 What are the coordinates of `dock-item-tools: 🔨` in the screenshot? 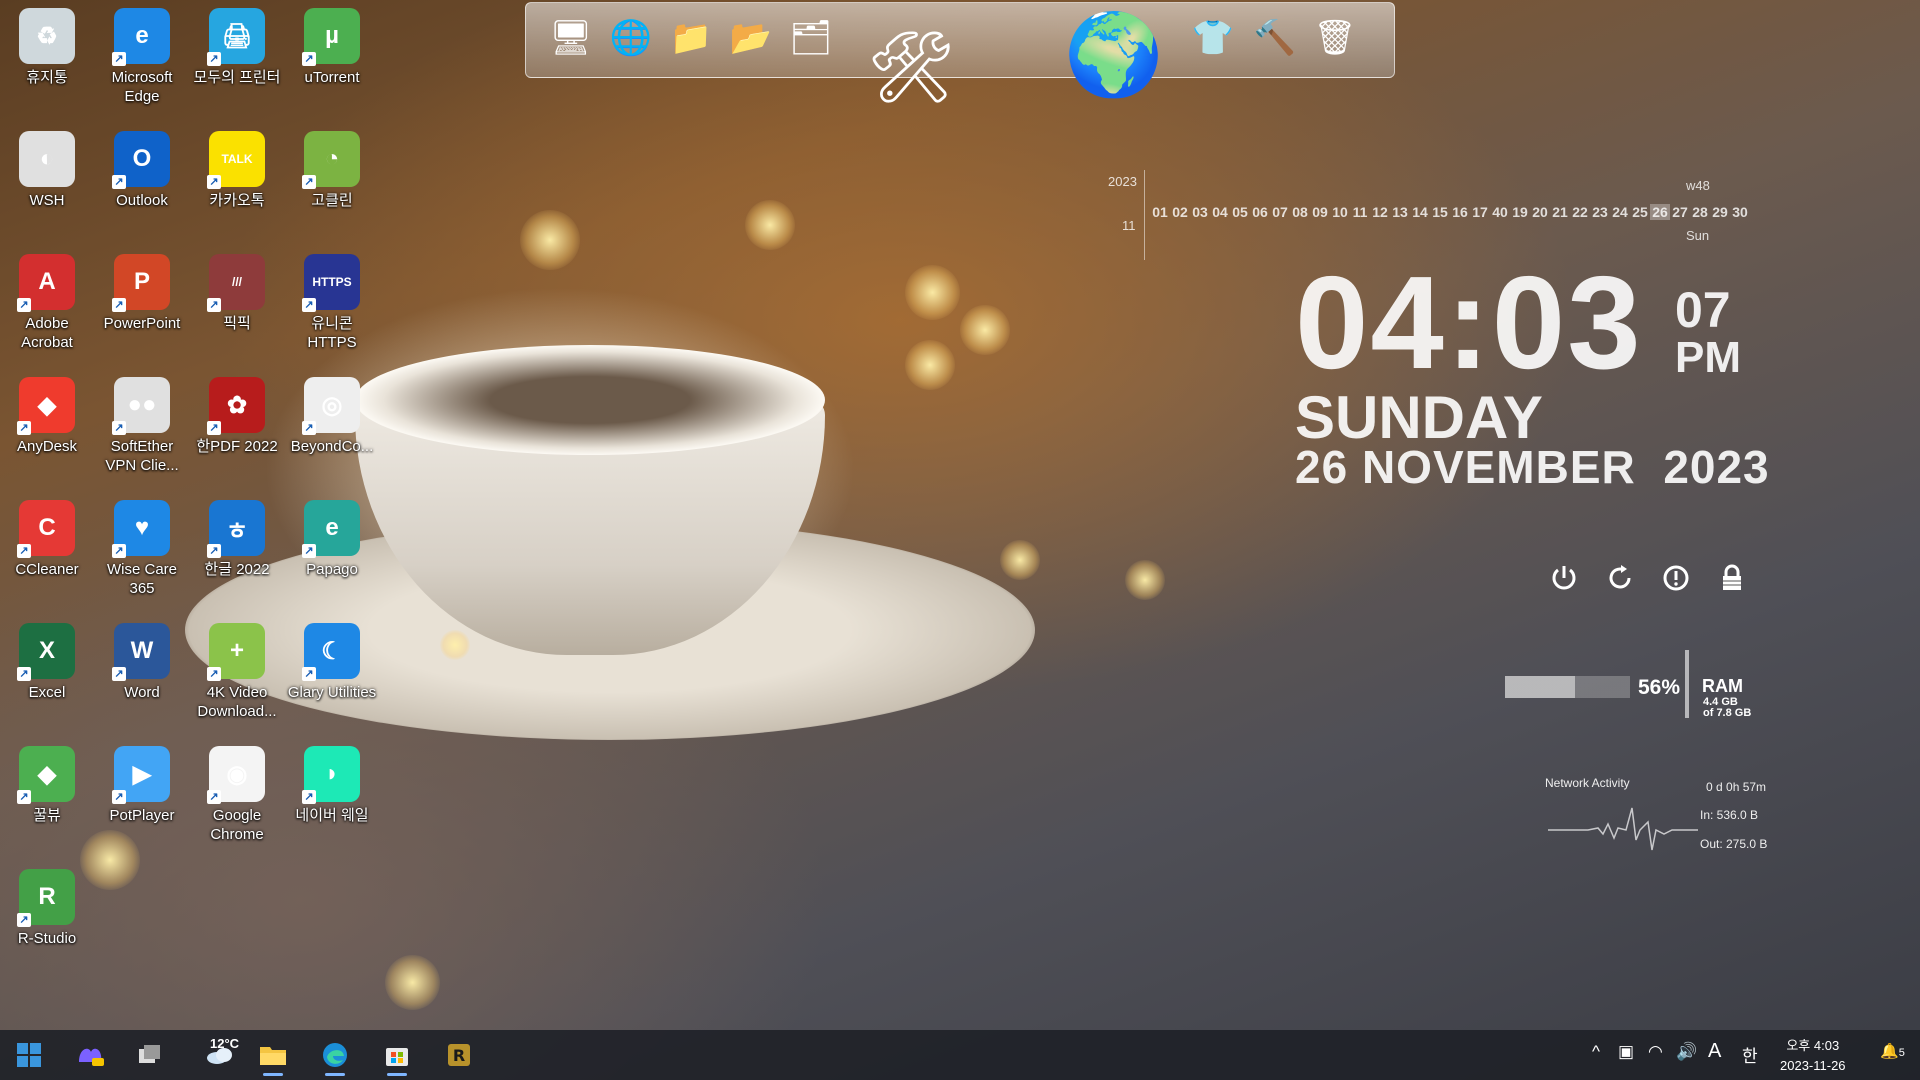 It's located at (1275, 38).